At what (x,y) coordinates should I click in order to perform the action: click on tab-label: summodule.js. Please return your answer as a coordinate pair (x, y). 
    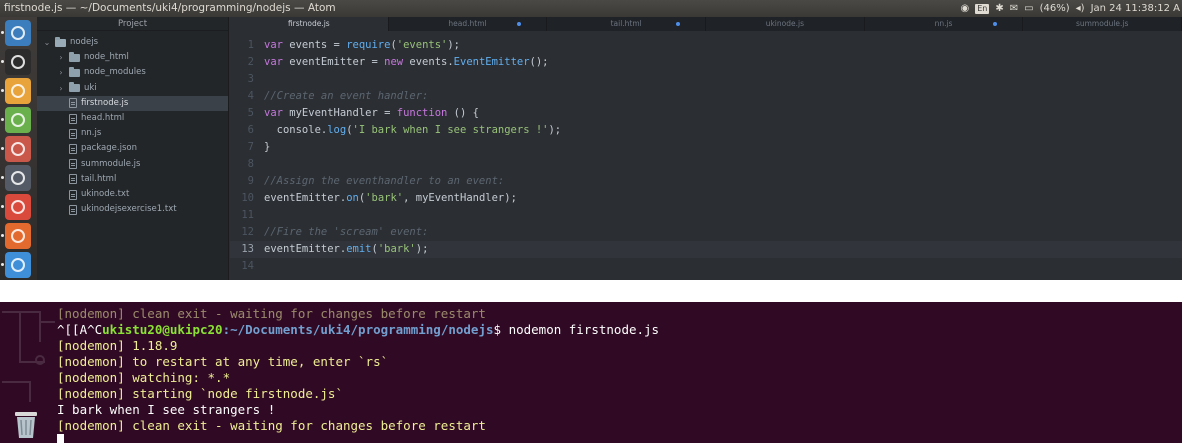
    Looking at the image, I should click on (1102, 23).